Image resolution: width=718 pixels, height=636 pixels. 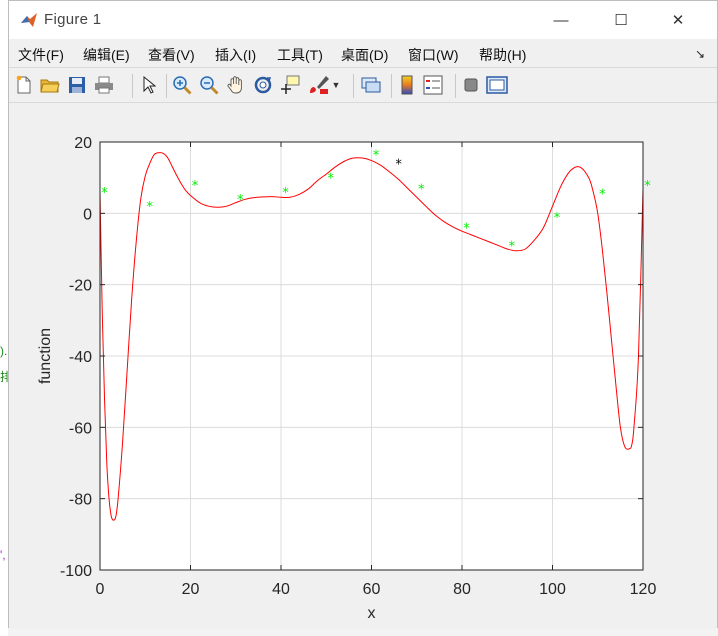 I want to click on menu-help: 帮助(H), so click(x=502, y=55).